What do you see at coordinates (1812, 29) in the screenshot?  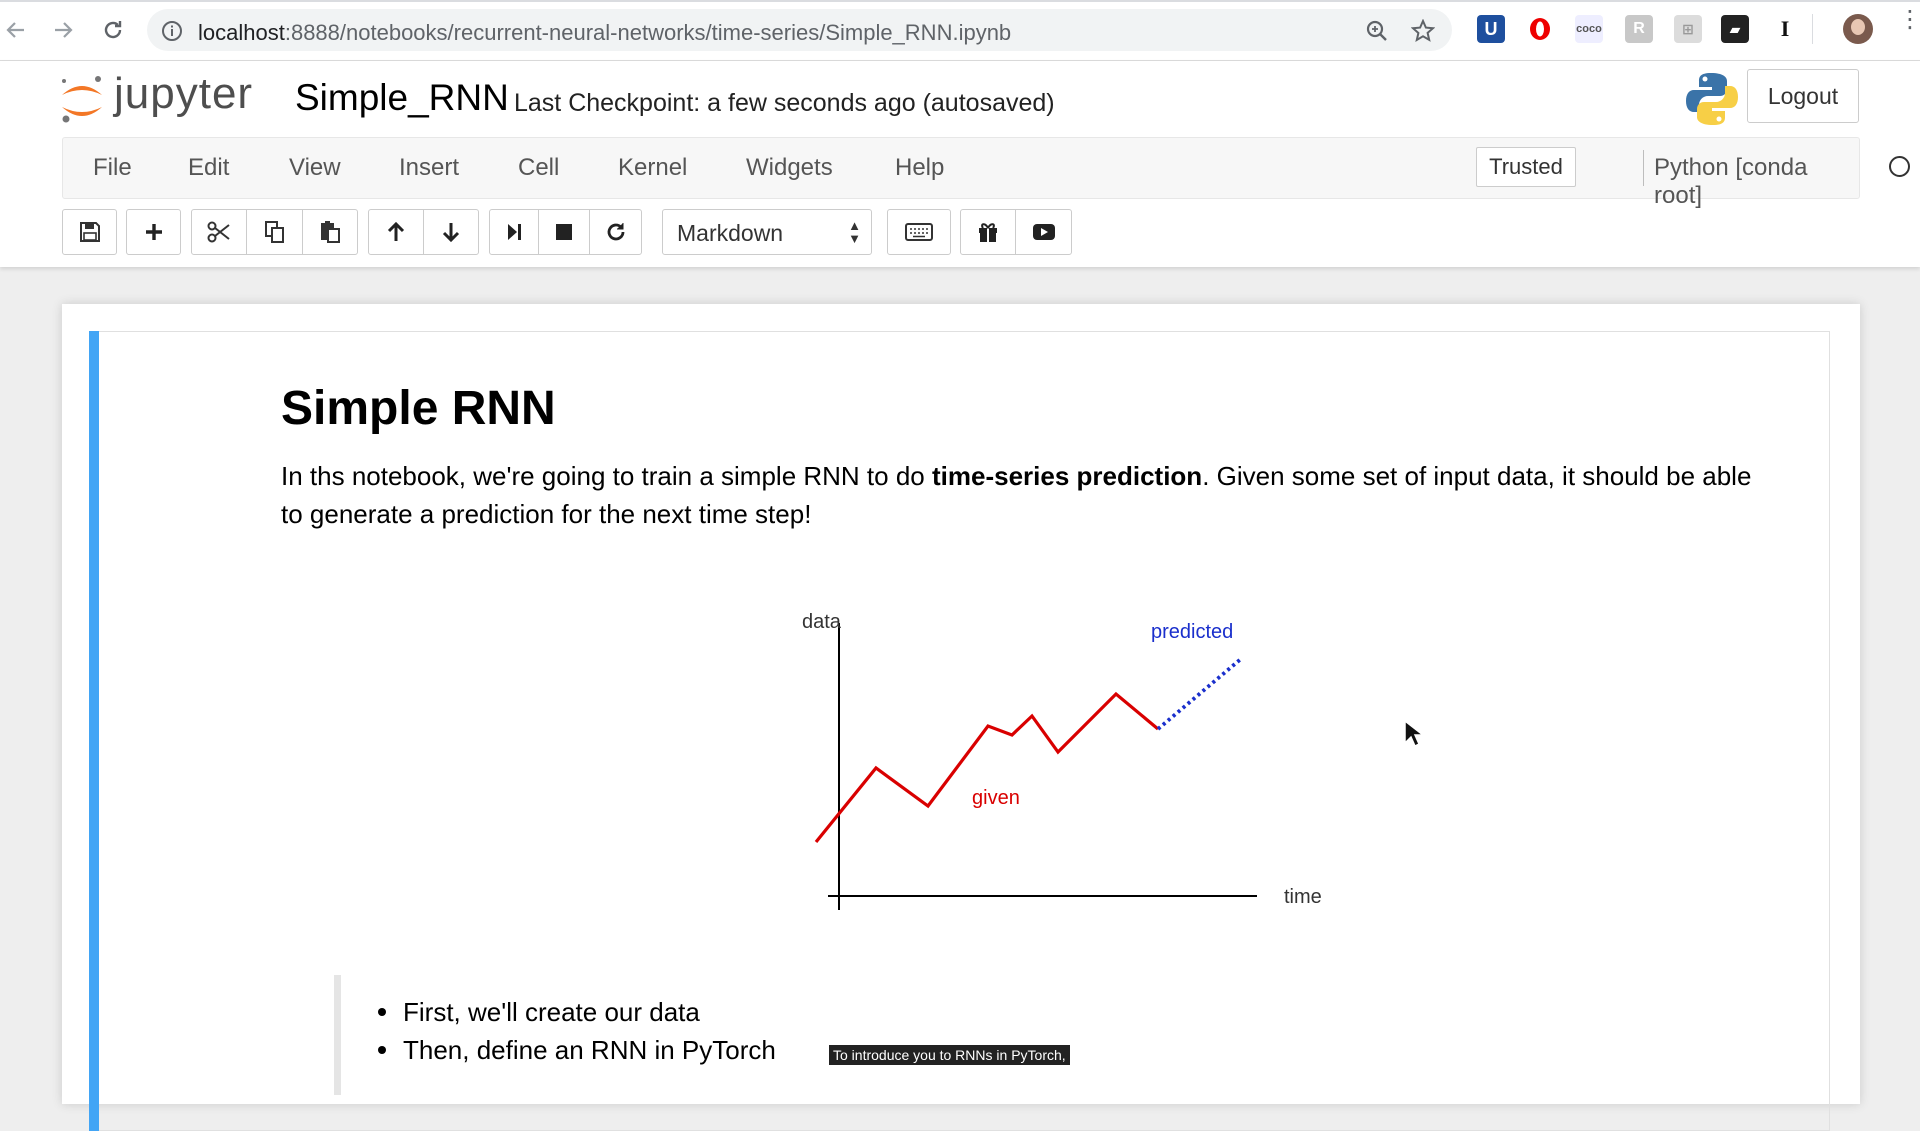 I see `toolbar-divider` at bounding box center [1812, 29].